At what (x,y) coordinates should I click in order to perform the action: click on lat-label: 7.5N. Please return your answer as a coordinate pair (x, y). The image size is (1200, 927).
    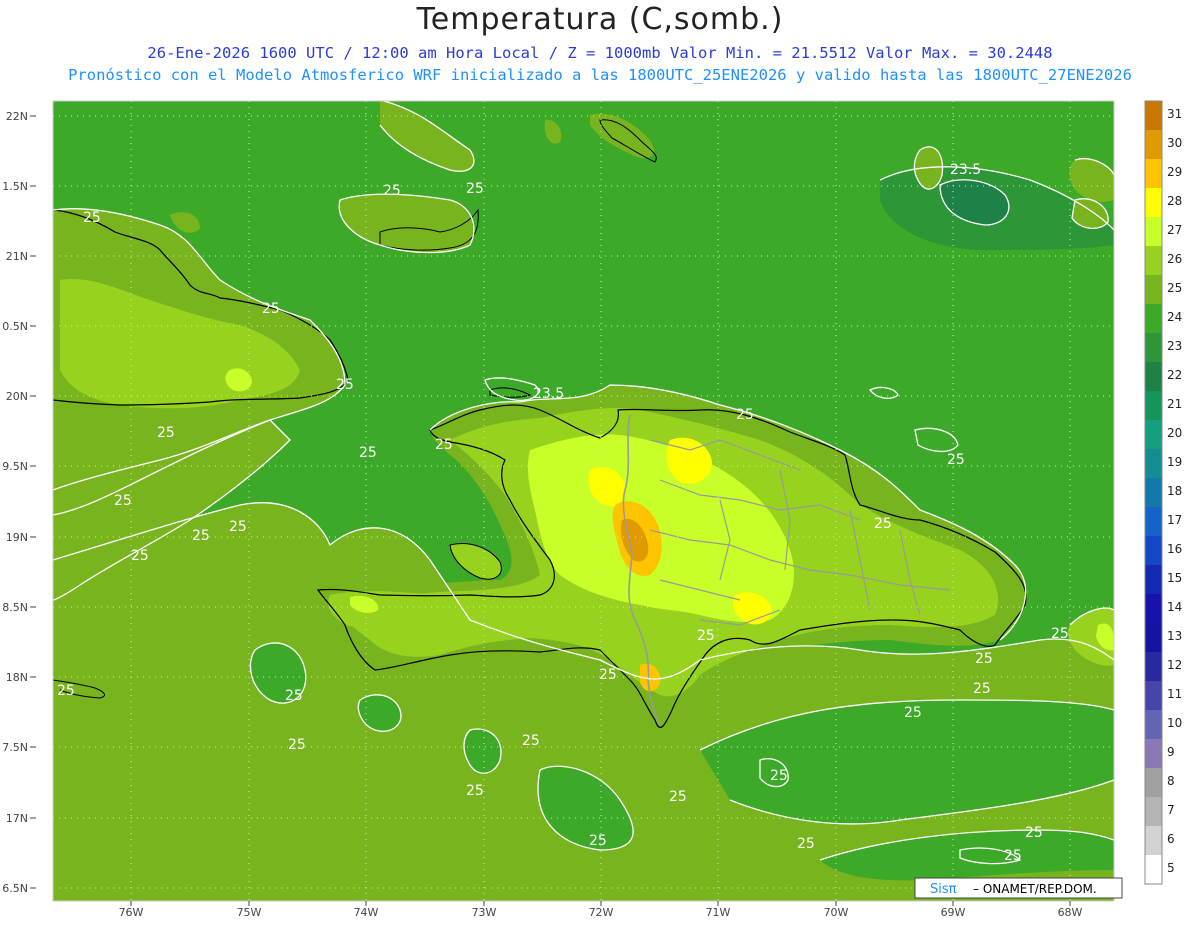
    Looking at the image, I should click on (15, 747).